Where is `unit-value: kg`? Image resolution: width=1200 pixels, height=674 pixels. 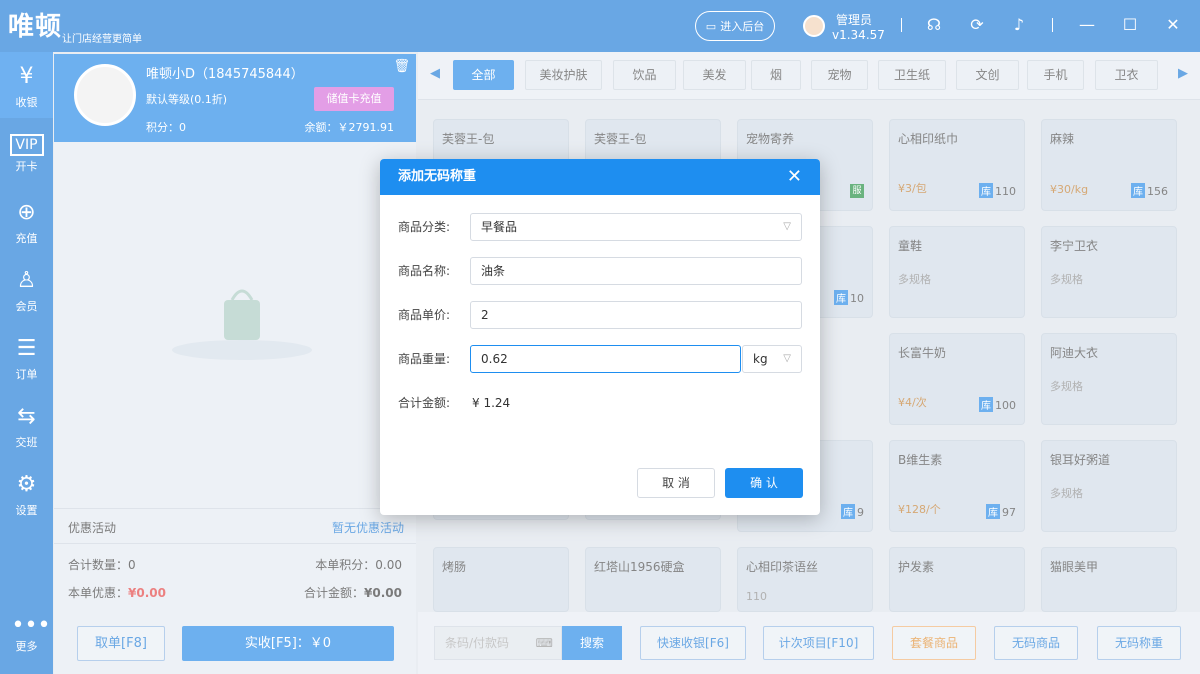
unit-value: kg is located at coordinates (760, 359).